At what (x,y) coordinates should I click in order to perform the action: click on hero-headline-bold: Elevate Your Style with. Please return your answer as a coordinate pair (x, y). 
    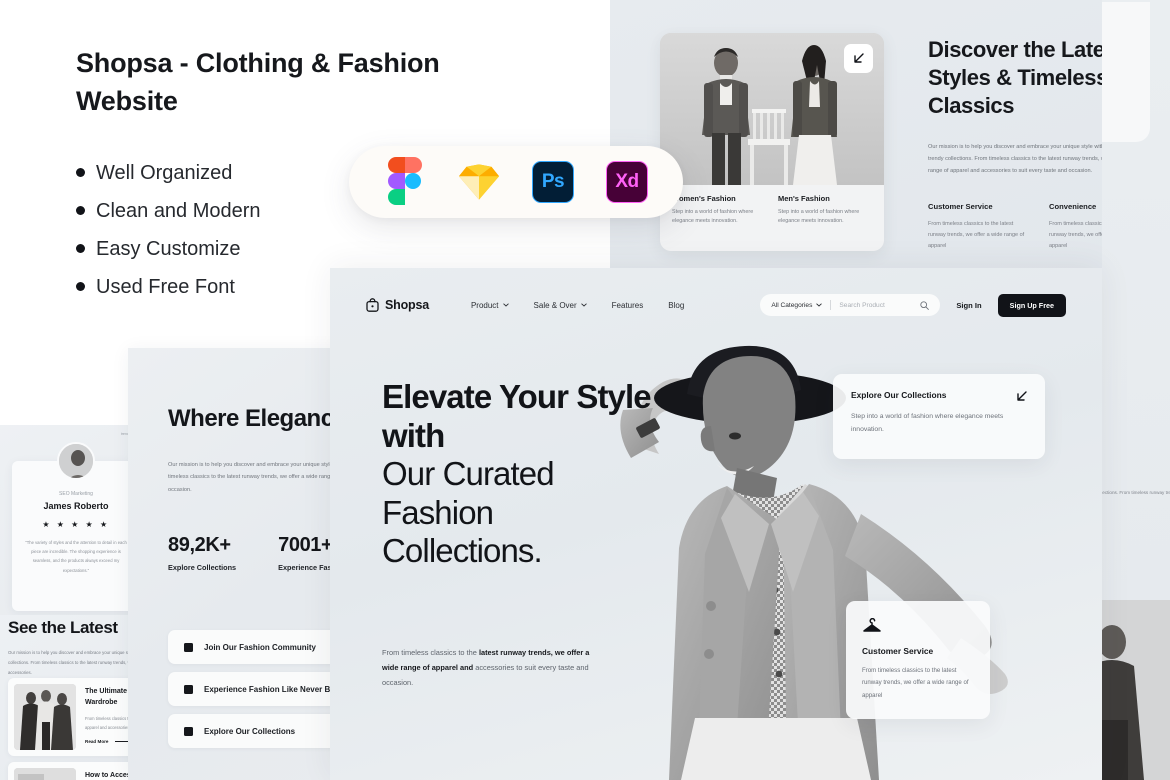
    Looking at the image, I should click on (517, 416).